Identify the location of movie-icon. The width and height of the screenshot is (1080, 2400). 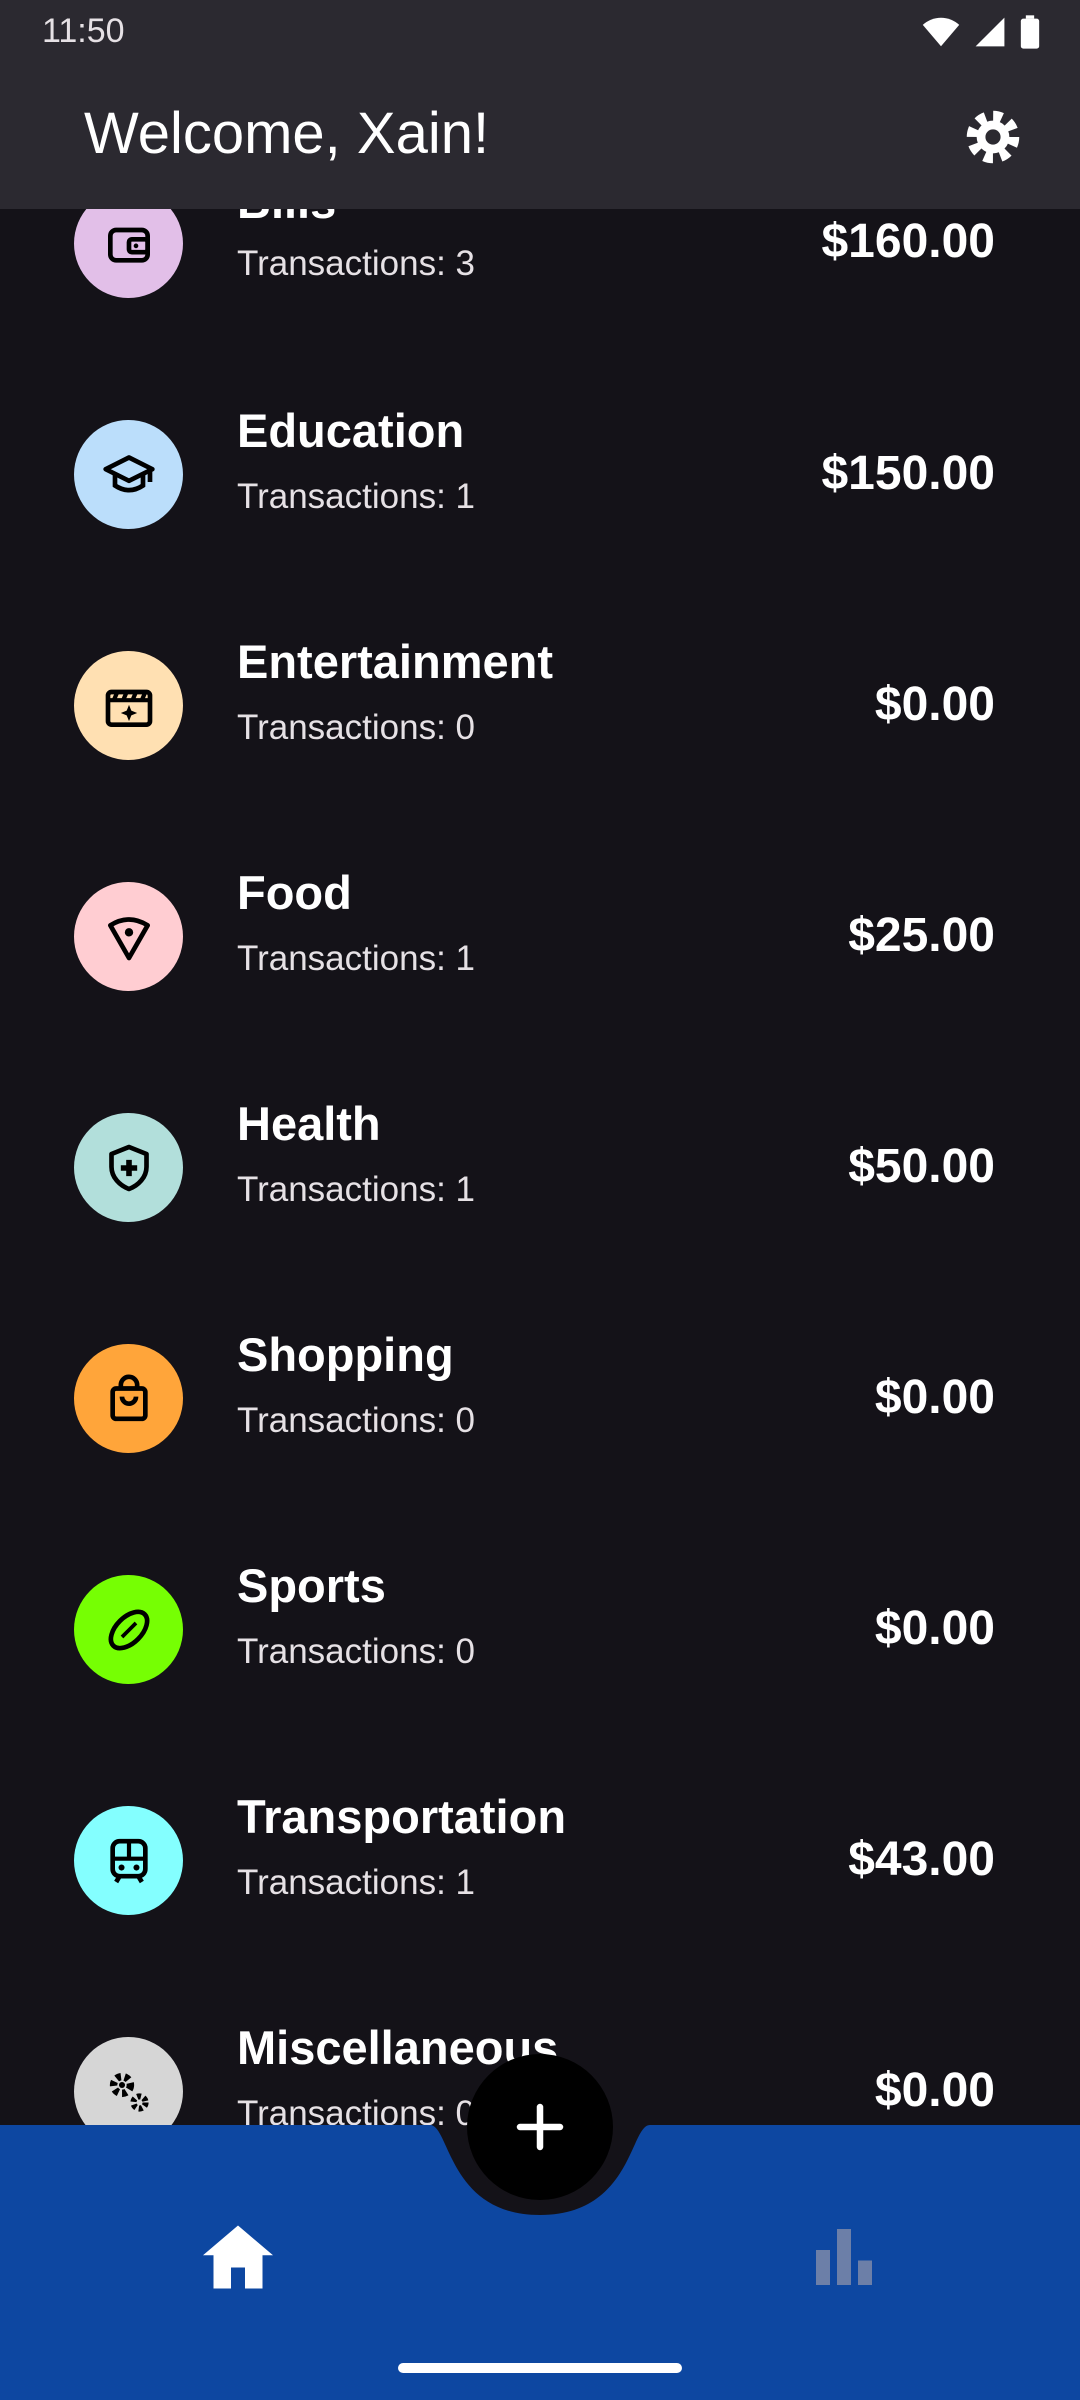
(128, 708).